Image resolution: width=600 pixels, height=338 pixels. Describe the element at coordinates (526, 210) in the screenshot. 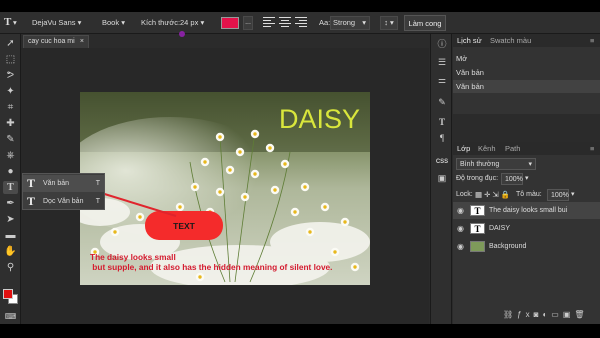

I see `layer-row: ◉ T The daisy looks small bui` at that location.